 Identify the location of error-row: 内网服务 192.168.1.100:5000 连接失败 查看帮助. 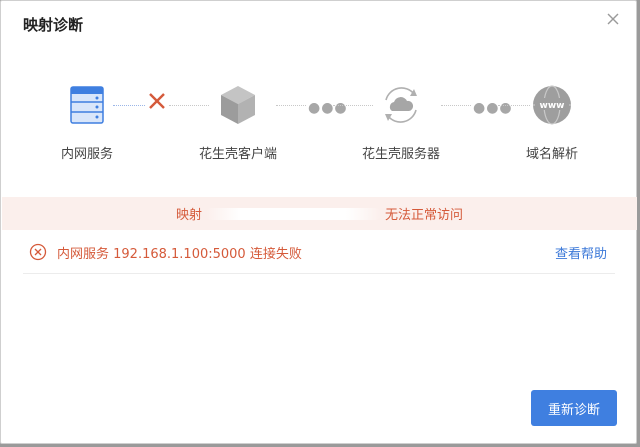
(319, 252).